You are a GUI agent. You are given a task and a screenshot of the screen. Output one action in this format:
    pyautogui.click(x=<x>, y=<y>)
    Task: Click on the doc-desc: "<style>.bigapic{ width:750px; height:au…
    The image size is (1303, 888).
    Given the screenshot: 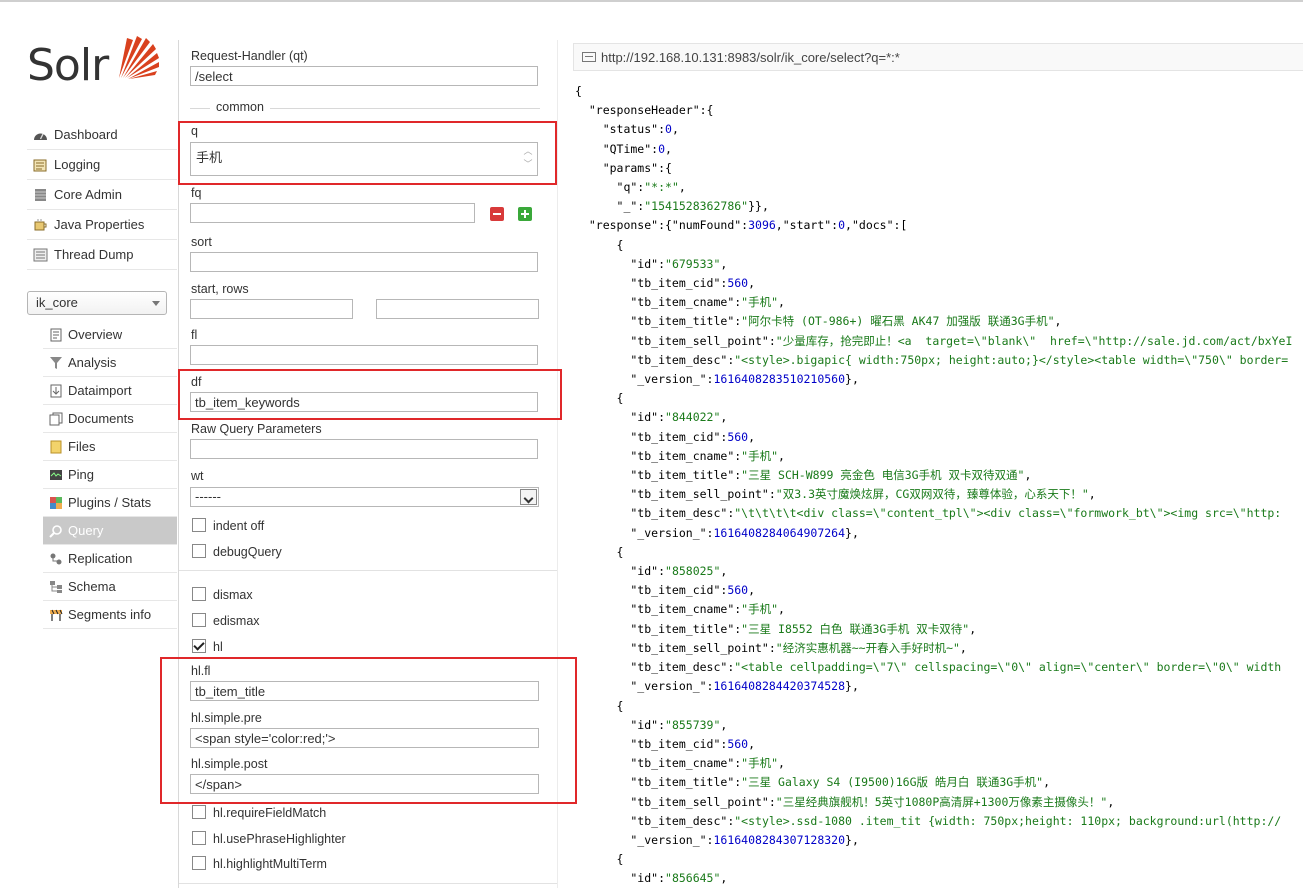 What is the action you would take?
    pyautogui.click(x=1011, y=359)
    